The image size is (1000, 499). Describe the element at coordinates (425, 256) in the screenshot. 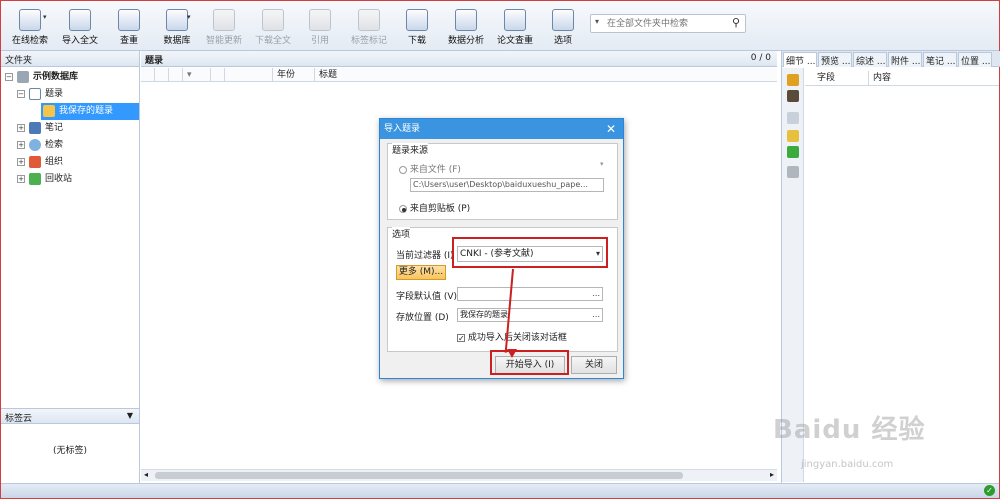

I see `filter-label: 当前过滤器 (I)` at that location.